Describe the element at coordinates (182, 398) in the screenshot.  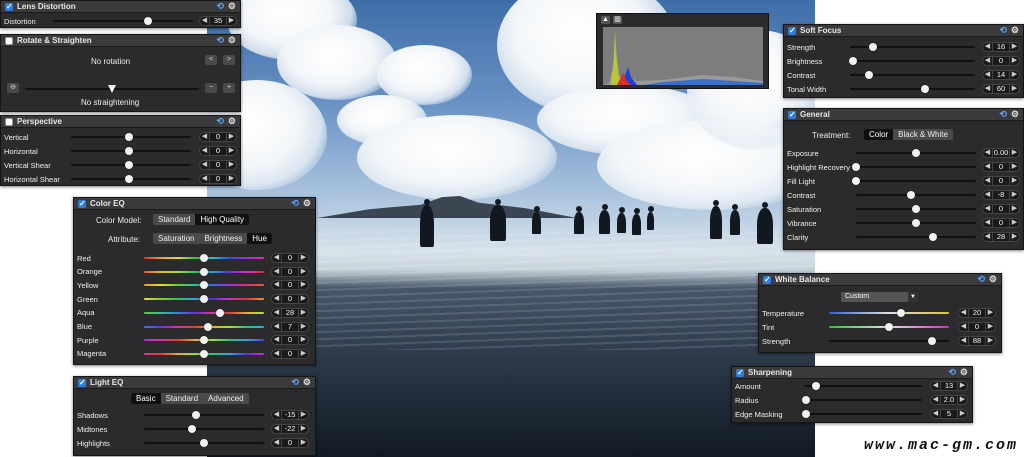
I see `tab-standard: Standard` at that location.